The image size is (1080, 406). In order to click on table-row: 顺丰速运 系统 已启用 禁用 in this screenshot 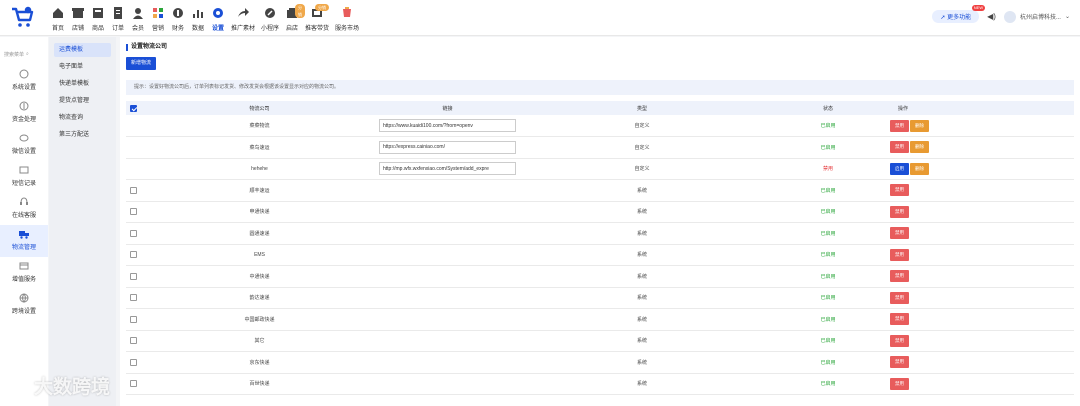, I will do `click(600, 190)`.